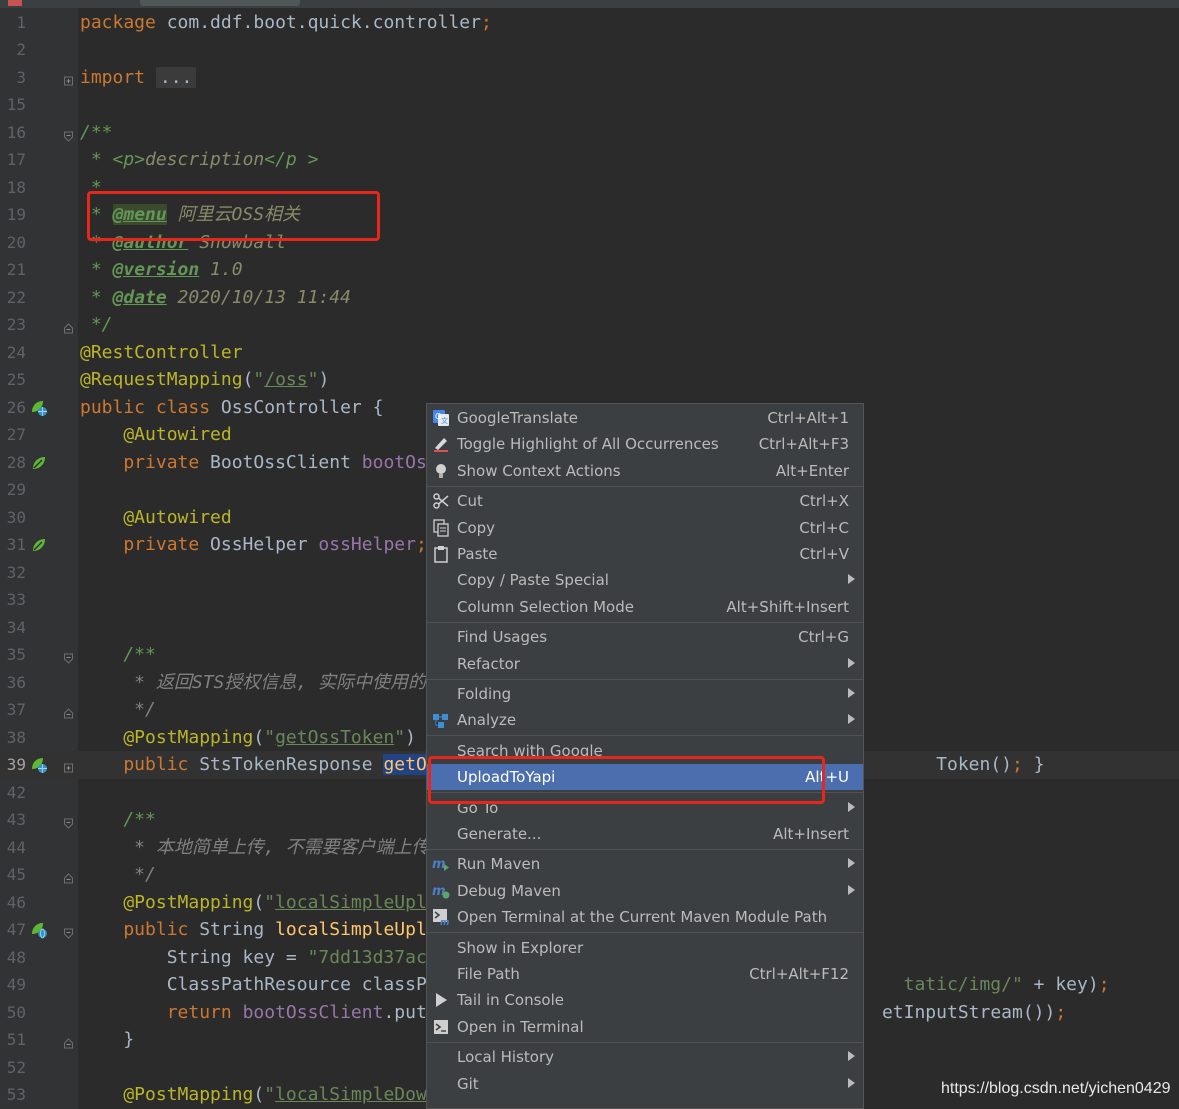 This screenshot has height=1109, width=1179. What do you see at coordinates (13, 738) in the screenshot?
I see `line-number: 38` at bounding box center [13, 738].